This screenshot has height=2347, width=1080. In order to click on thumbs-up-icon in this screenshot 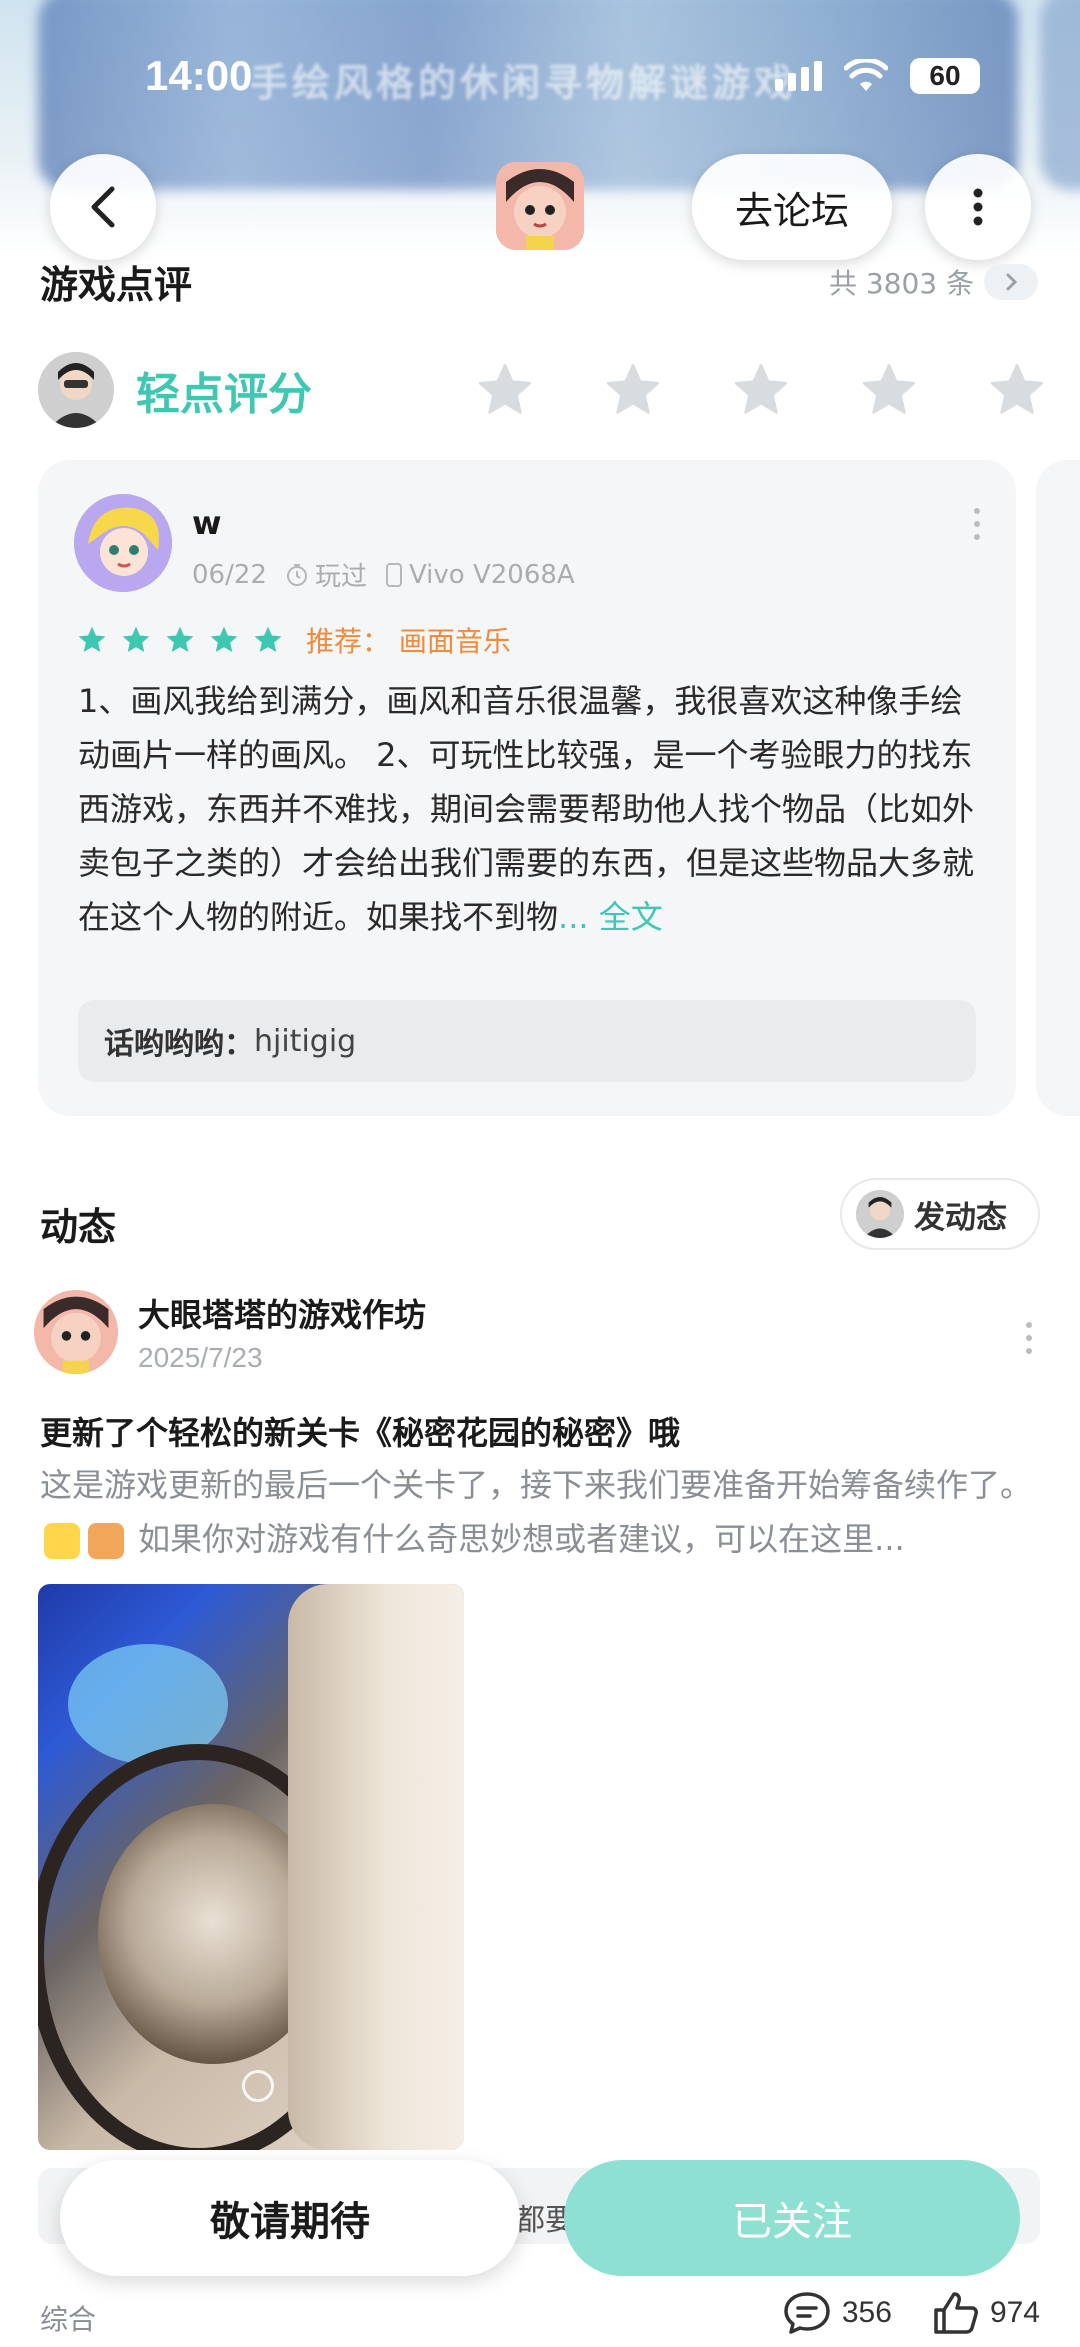, I will do `click(956, 2313)`.